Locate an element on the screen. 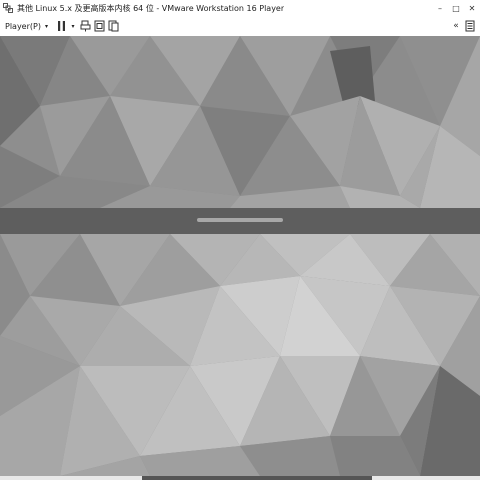  send-ctrl-alt-del-icon is located at coordinates (86, 26).